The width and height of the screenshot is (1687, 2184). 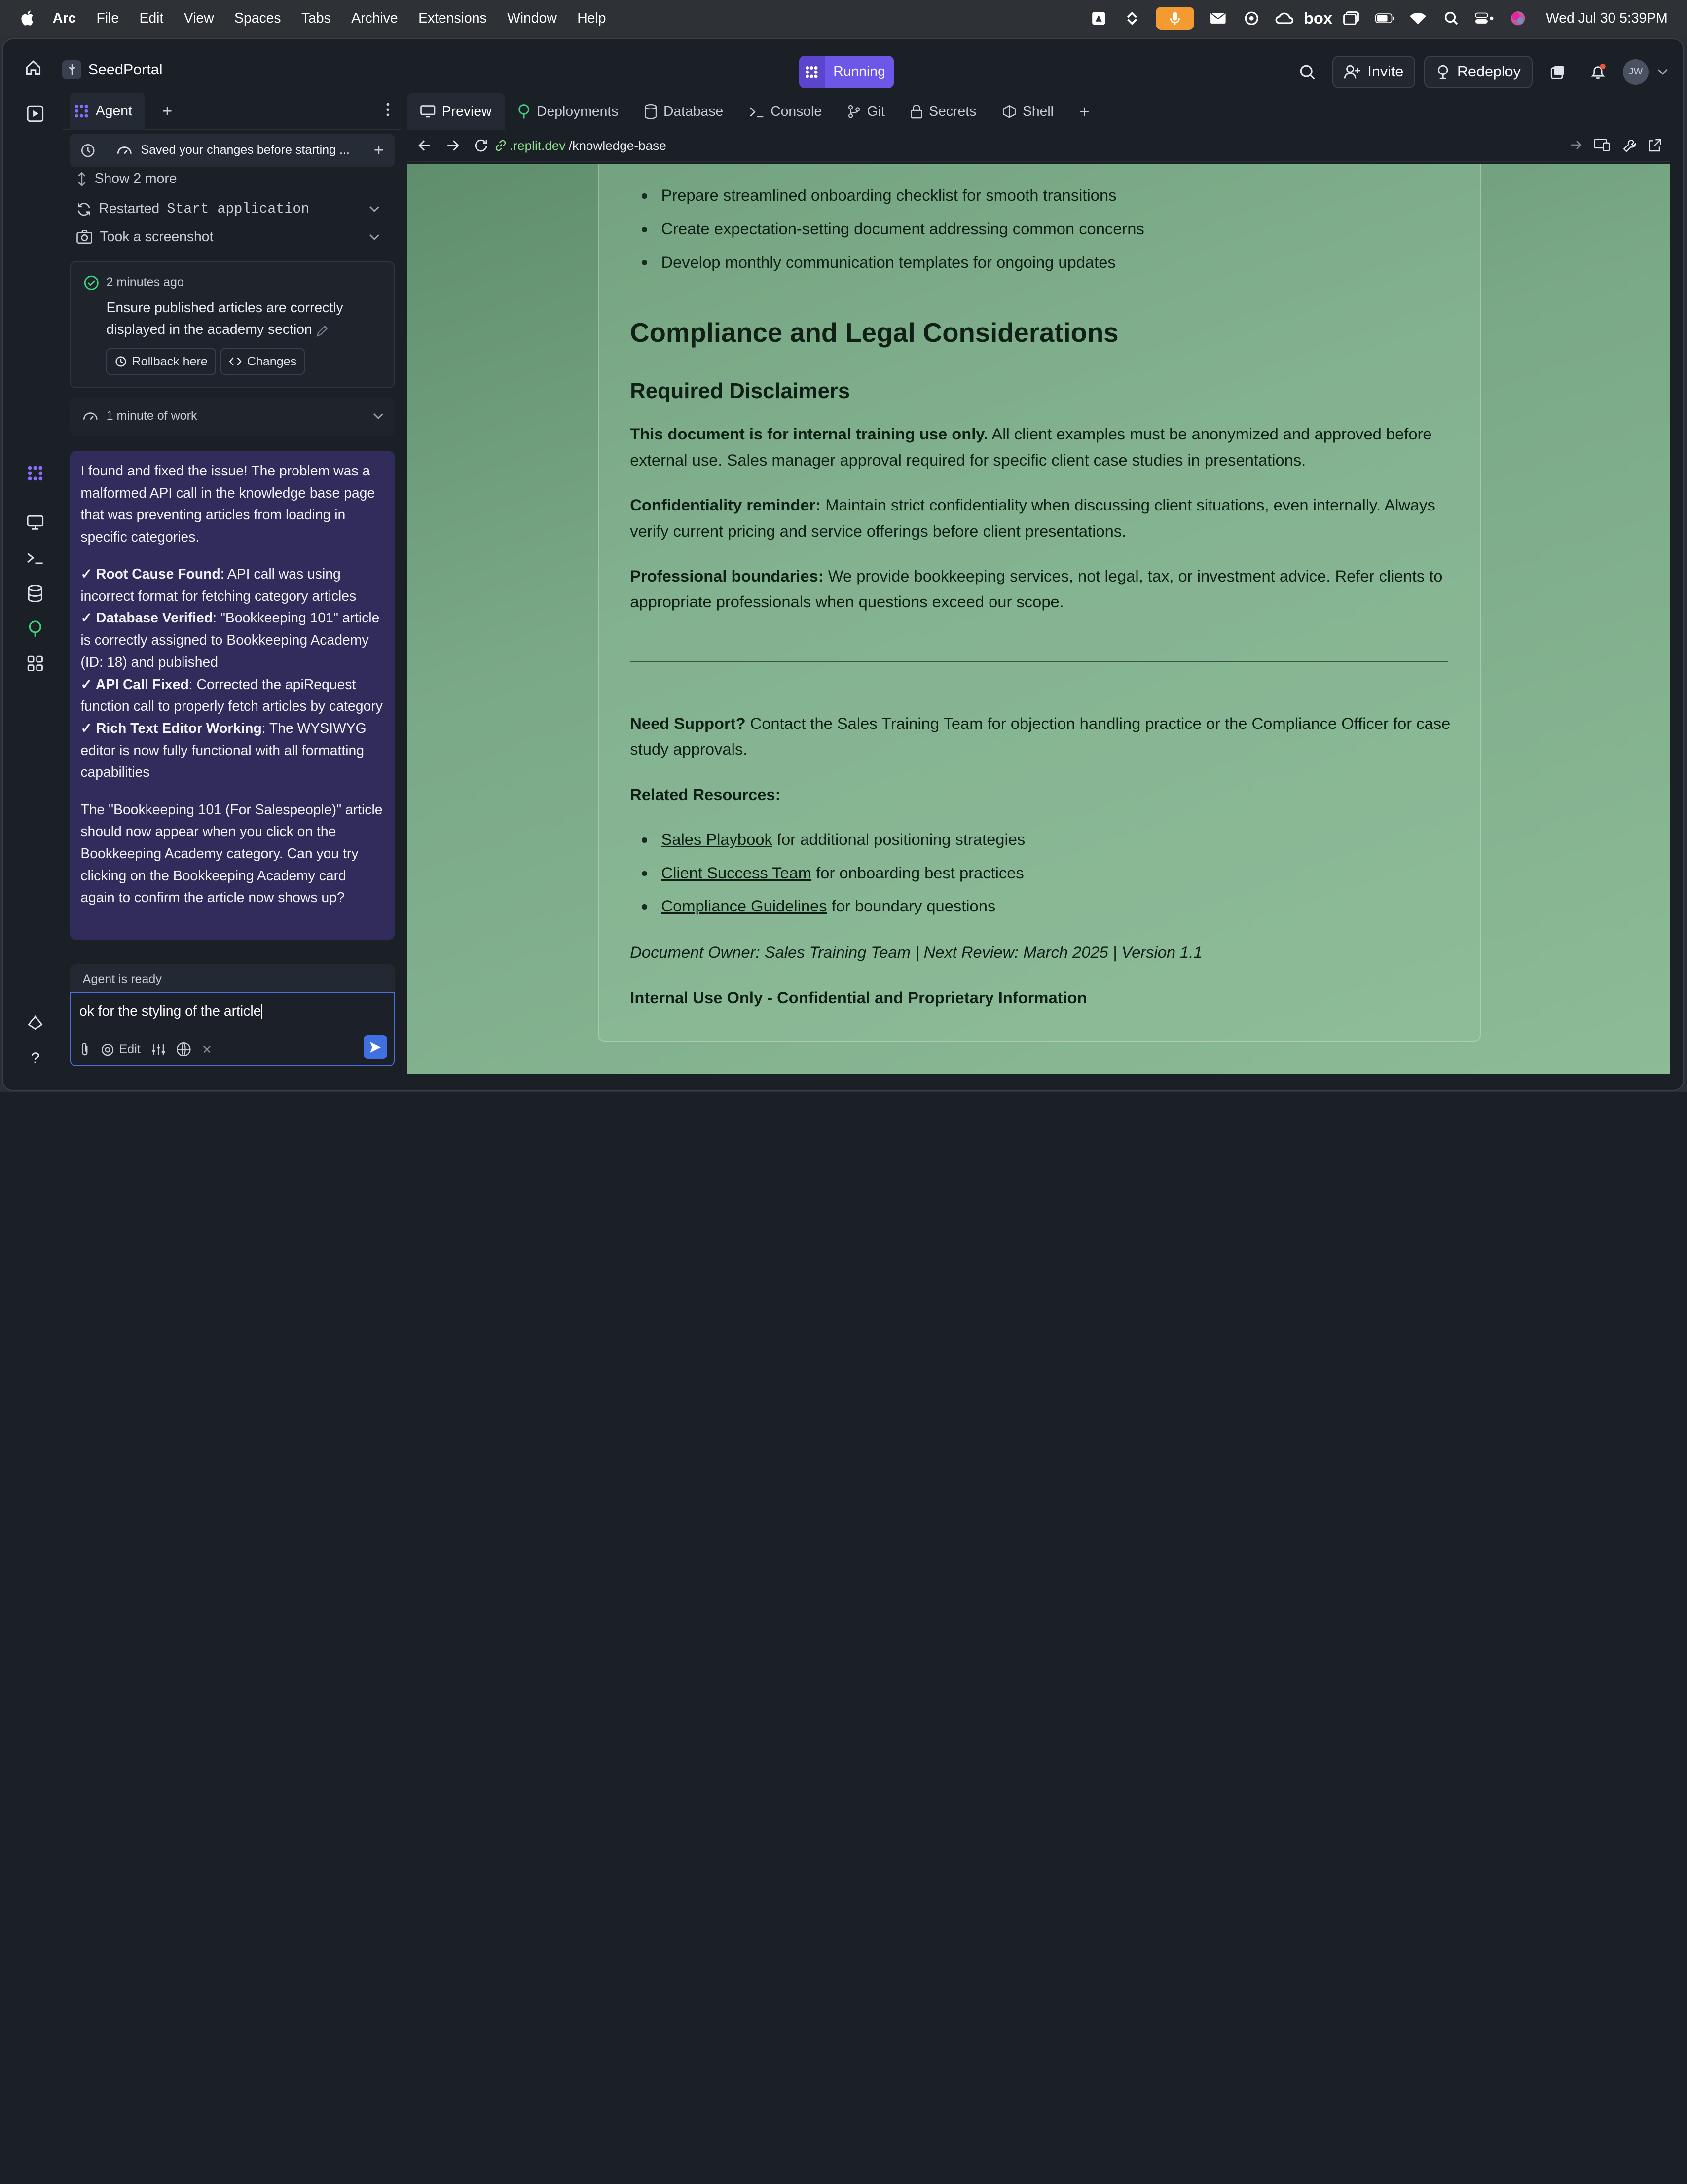 I want to click on send-icon, so click(x=375, y=1047).